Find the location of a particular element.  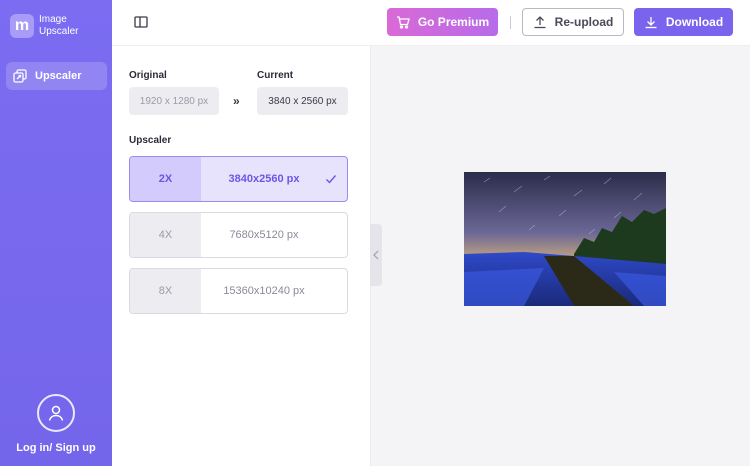

scale-factor: 2X is located at coordinates (165, 179).